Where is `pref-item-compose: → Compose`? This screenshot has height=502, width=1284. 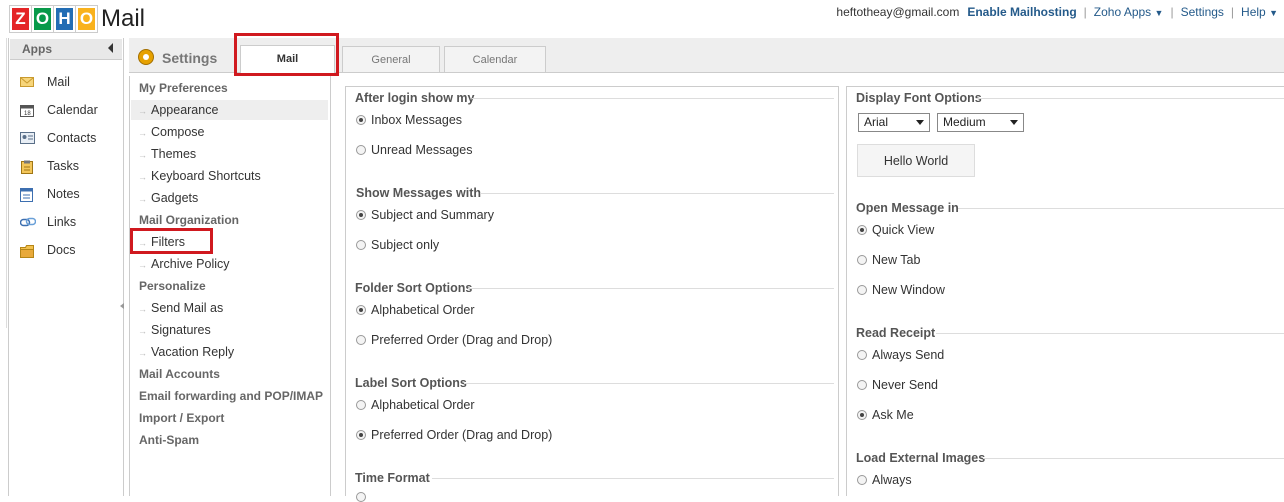 pref-item-compose: → Compose is located at coordinates (229, 132).